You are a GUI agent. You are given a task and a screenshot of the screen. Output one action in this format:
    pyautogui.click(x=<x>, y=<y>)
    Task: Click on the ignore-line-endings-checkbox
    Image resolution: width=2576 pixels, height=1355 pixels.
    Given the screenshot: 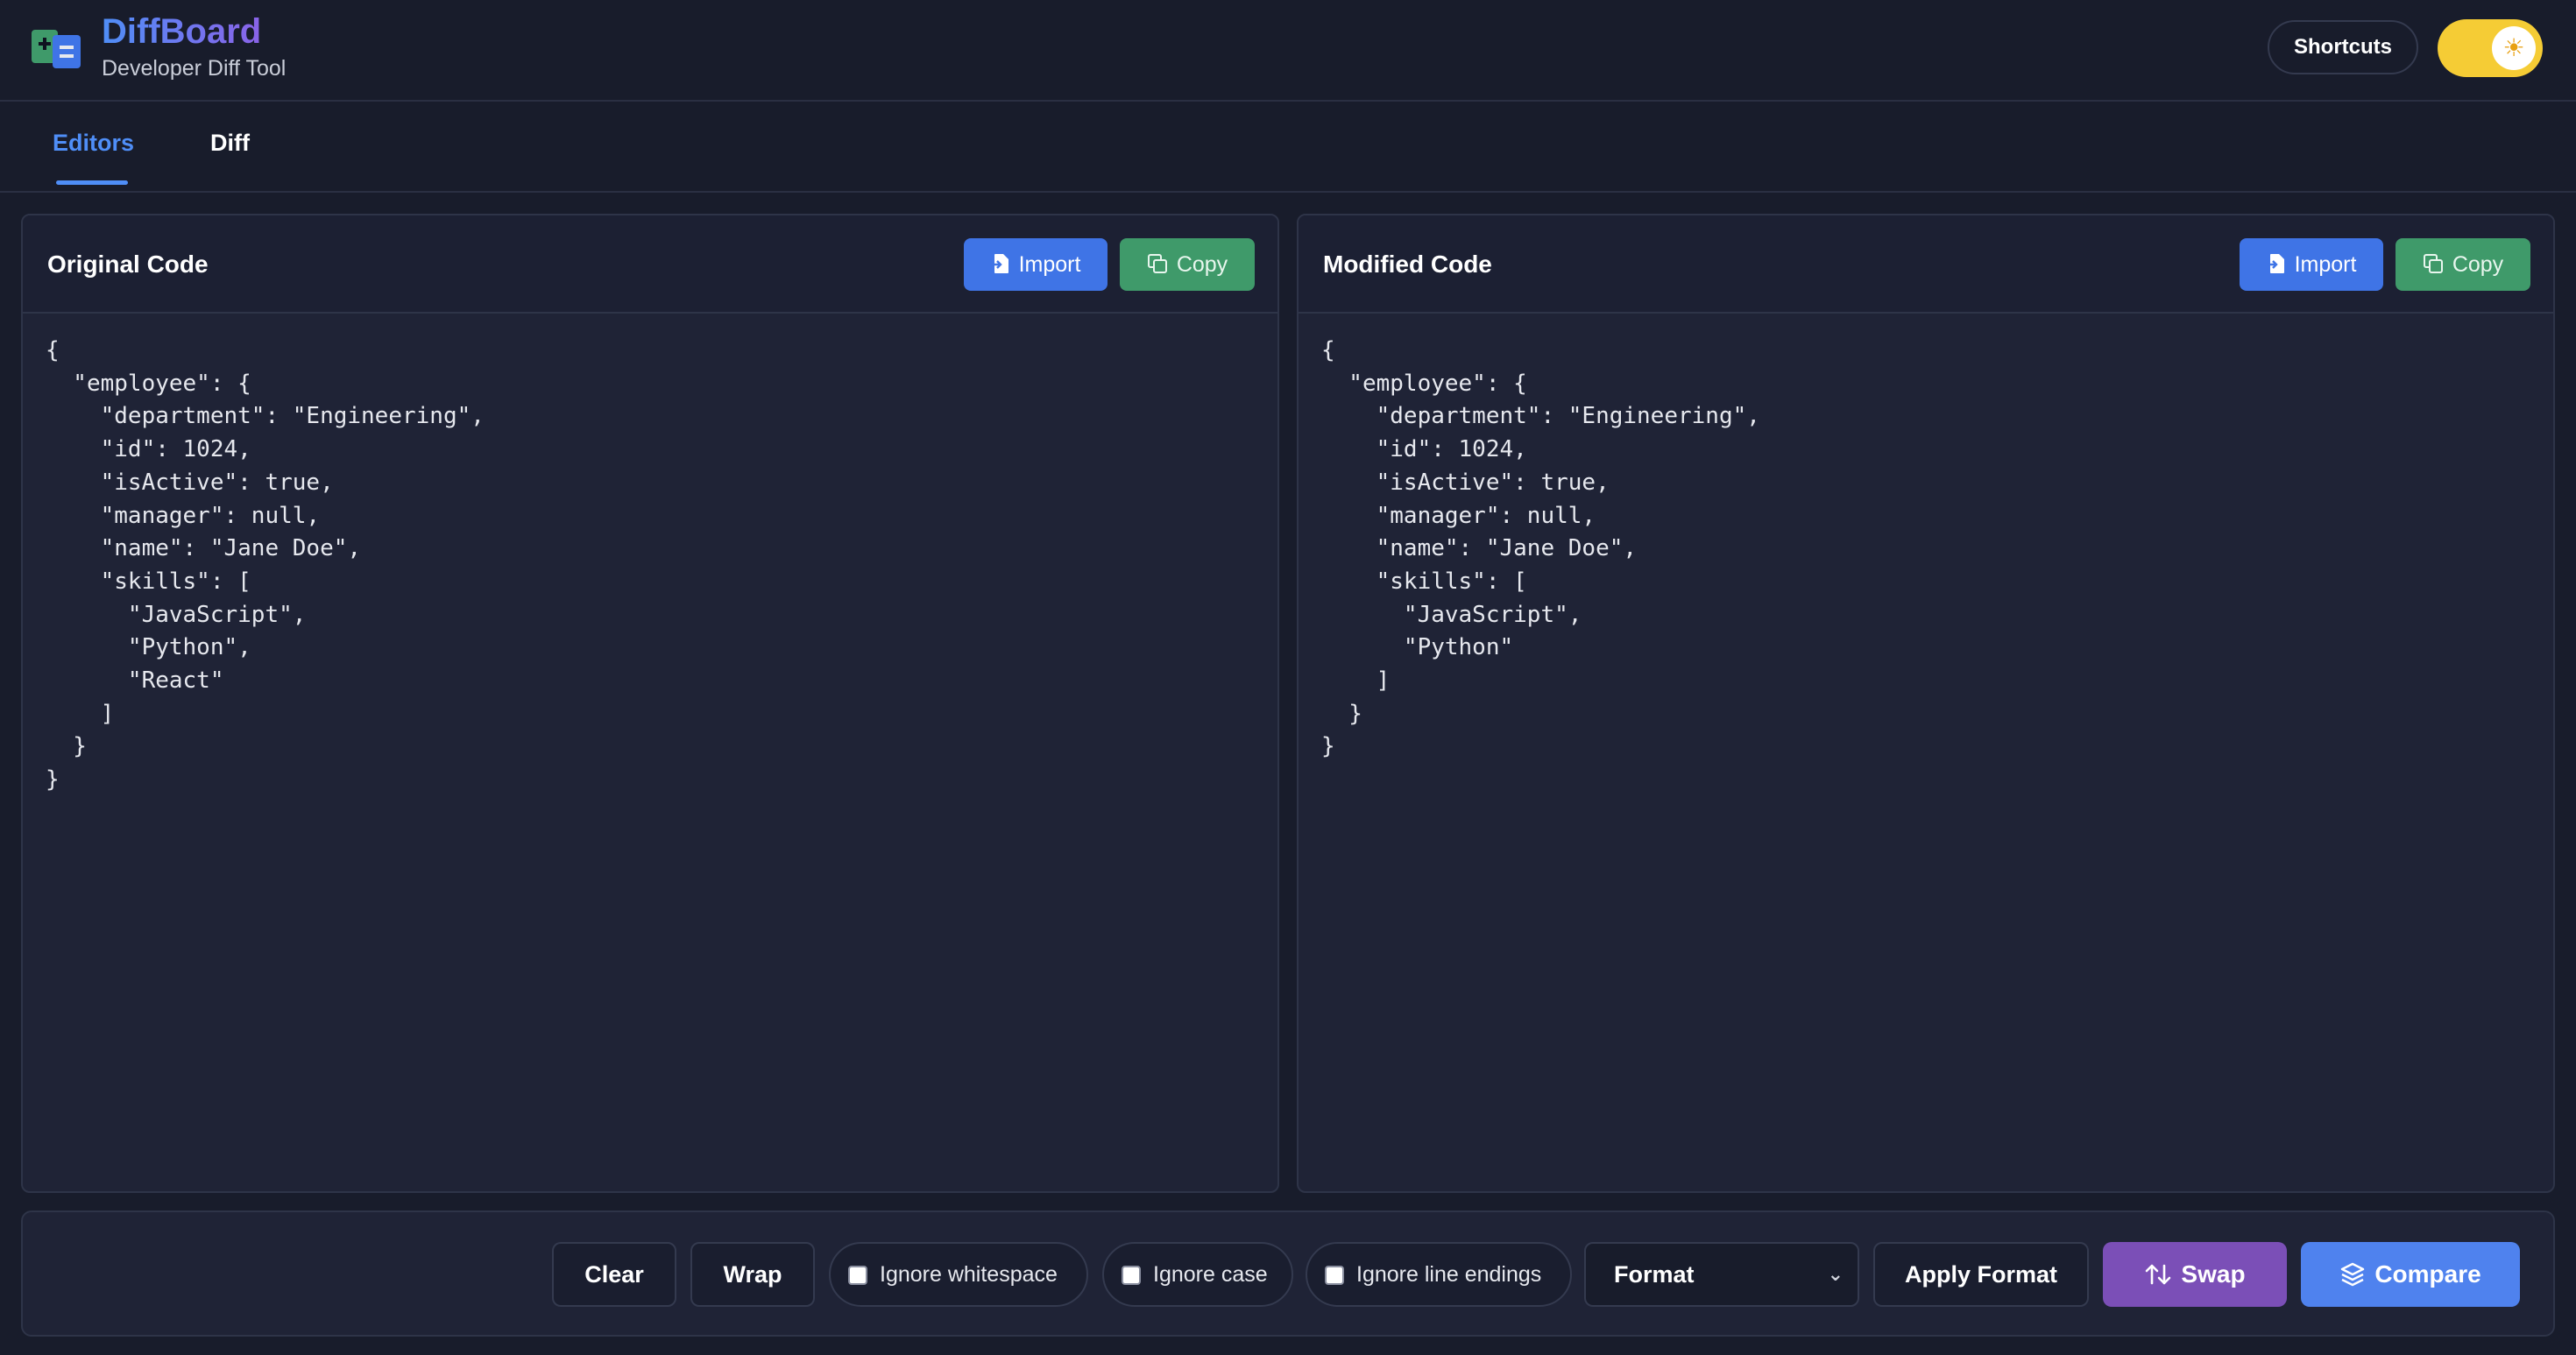 What is the action you would take?
    pyautogui.click(x=1334, y=1276)
    